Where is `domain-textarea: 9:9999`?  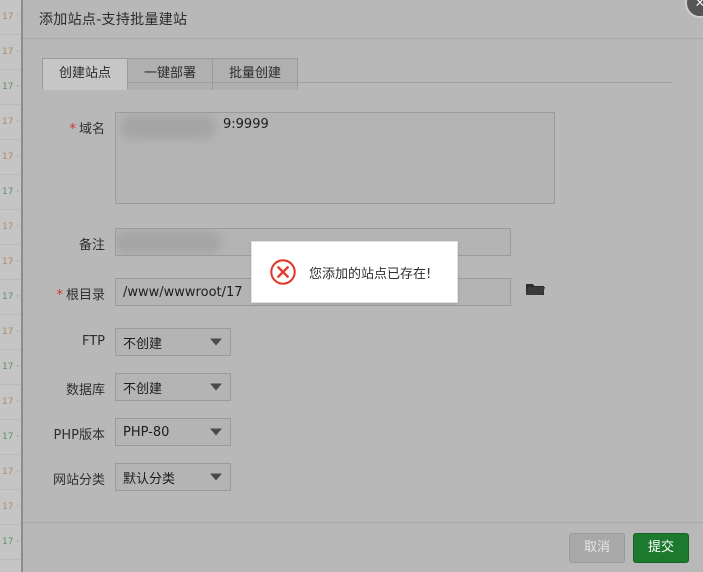
domain-textarea: 9:9999 is located at coordinates (335, 158).